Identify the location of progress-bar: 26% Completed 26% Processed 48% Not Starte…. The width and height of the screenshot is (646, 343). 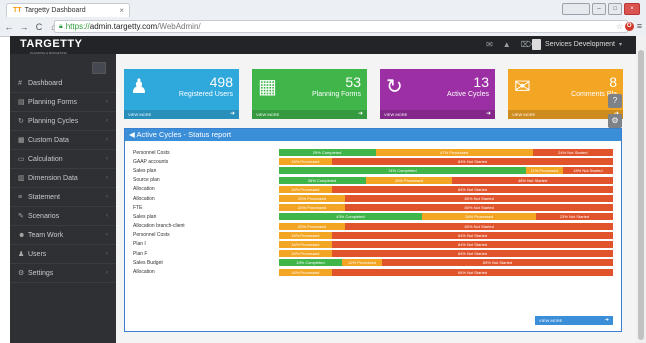
(445, 180).